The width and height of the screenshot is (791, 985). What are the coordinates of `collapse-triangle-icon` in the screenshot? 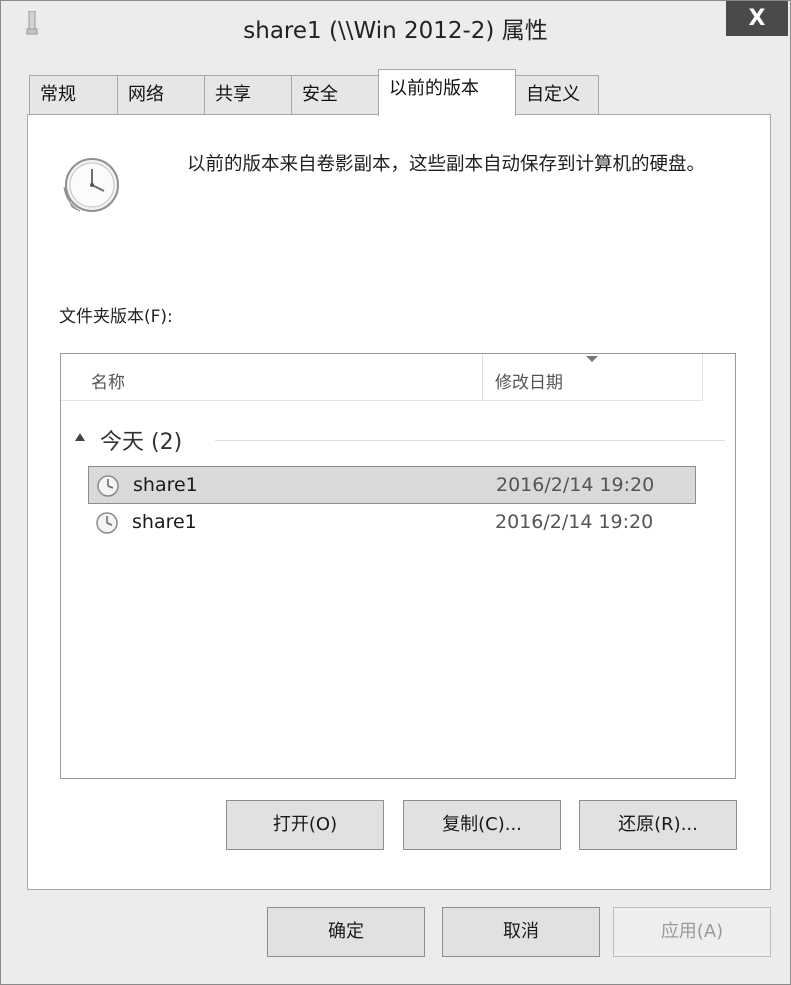 It's located at (80, 437).